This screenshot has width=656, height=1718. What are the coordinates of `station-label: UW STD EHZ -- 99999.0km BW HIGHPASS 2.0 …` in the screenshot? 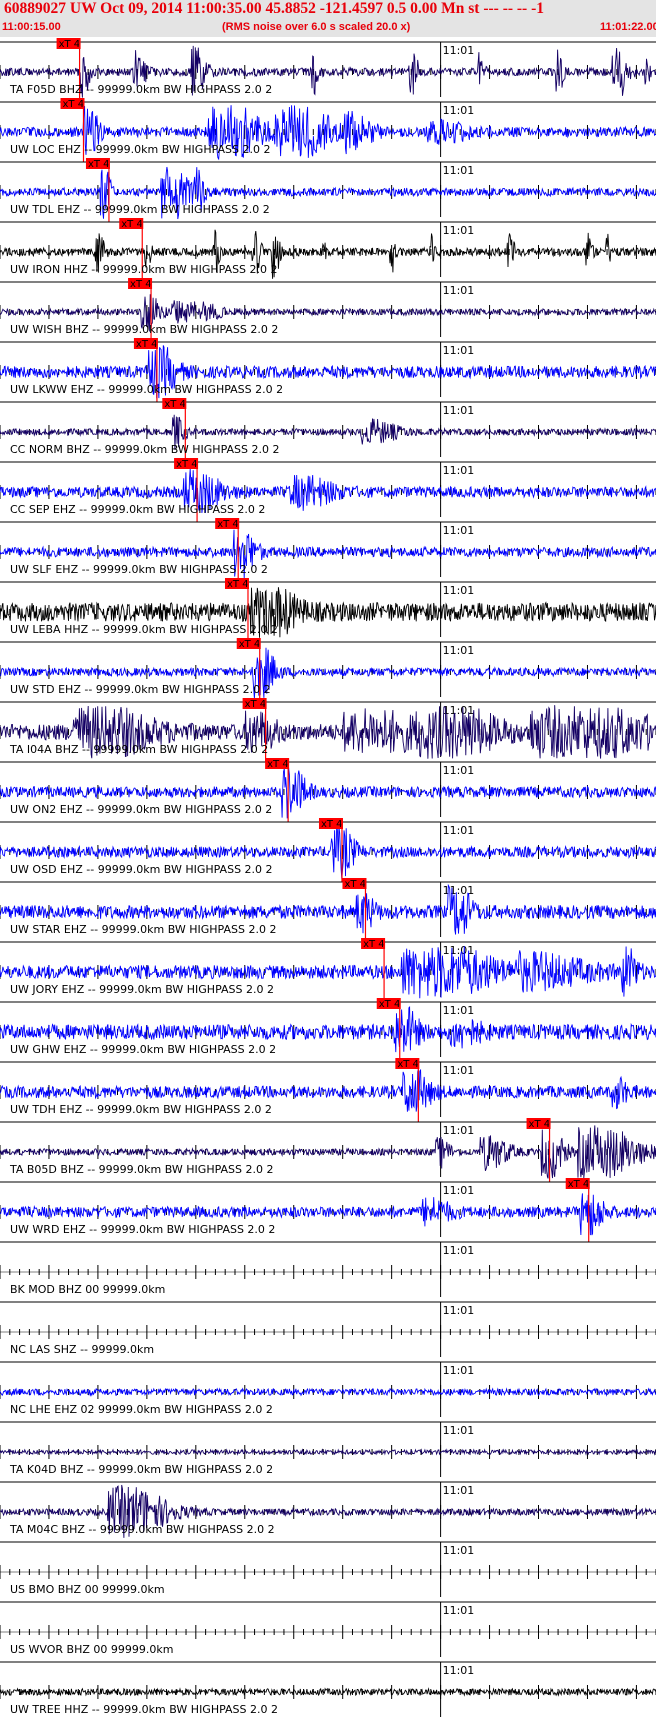 It's located at (140, 689).